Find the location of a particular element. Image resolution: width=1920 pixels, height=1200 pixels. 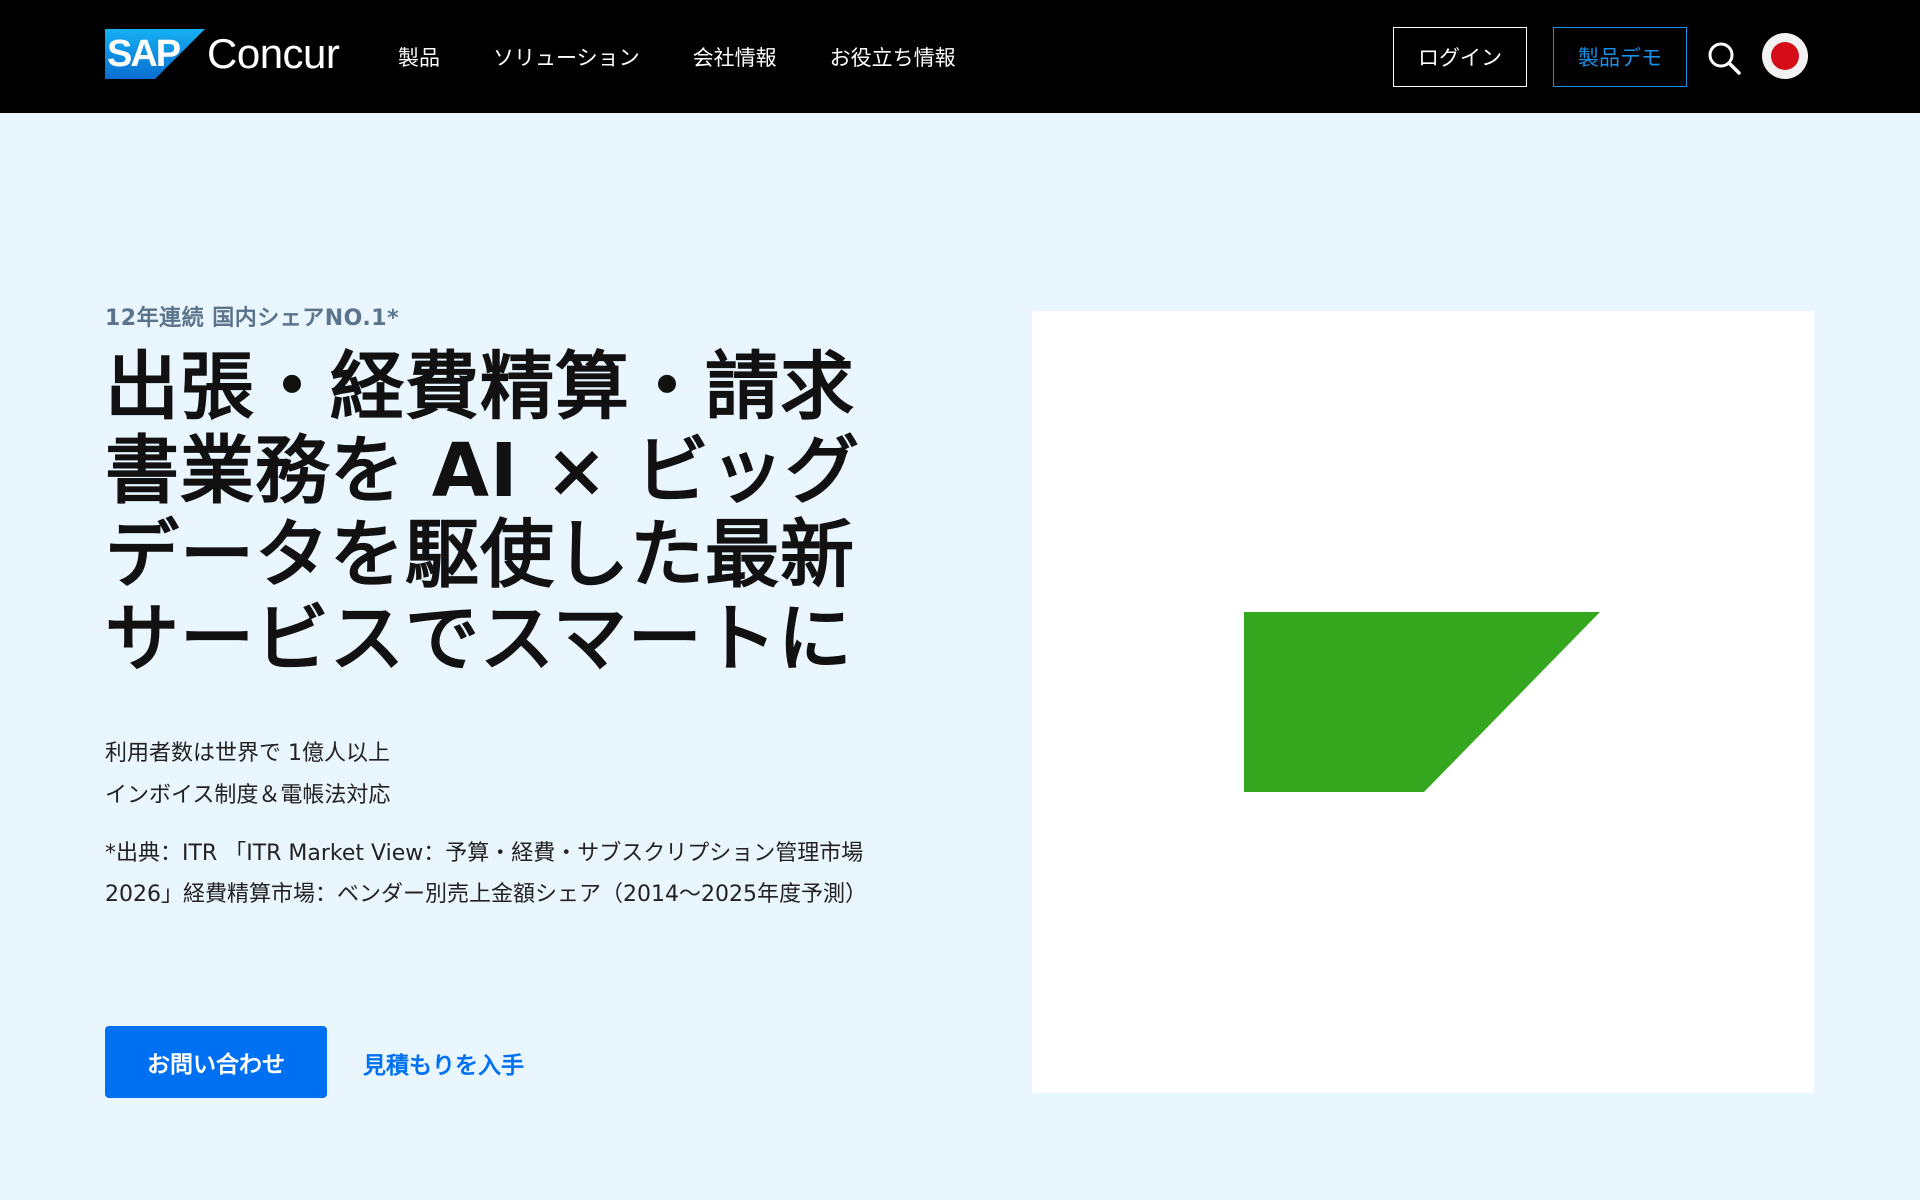

japan-flag-icon is located at coordinates (1785, 56).